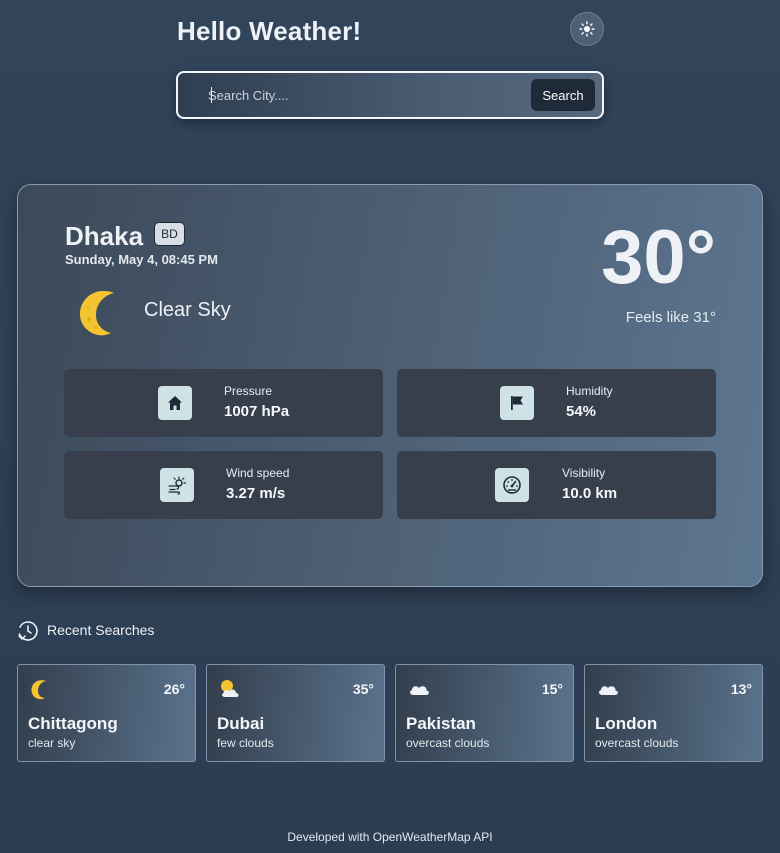 The width and height of the screenshot is (780, 853). Describe the element at coordinates (441, 723) in the screenshot. I see `recent-city: Pakistan` at that location.